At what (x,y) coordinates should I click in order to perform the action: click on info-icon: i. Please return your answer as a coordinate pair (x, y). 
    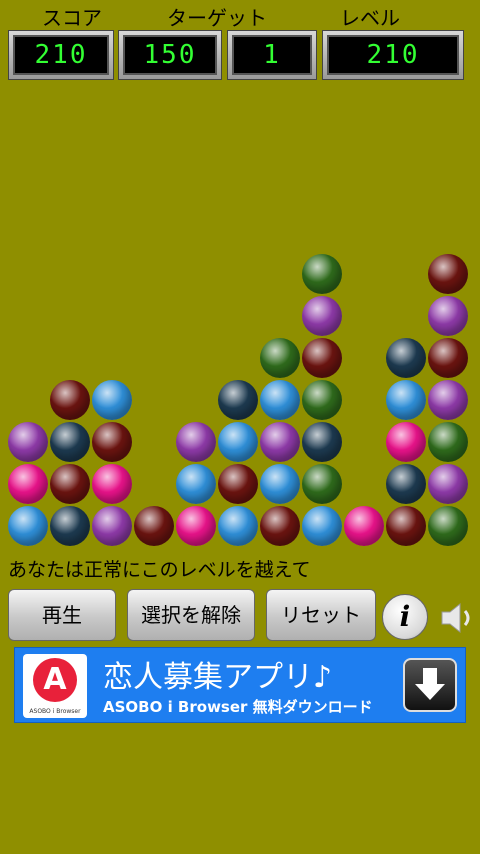
    Looking at the image, I should click on (405, 617).